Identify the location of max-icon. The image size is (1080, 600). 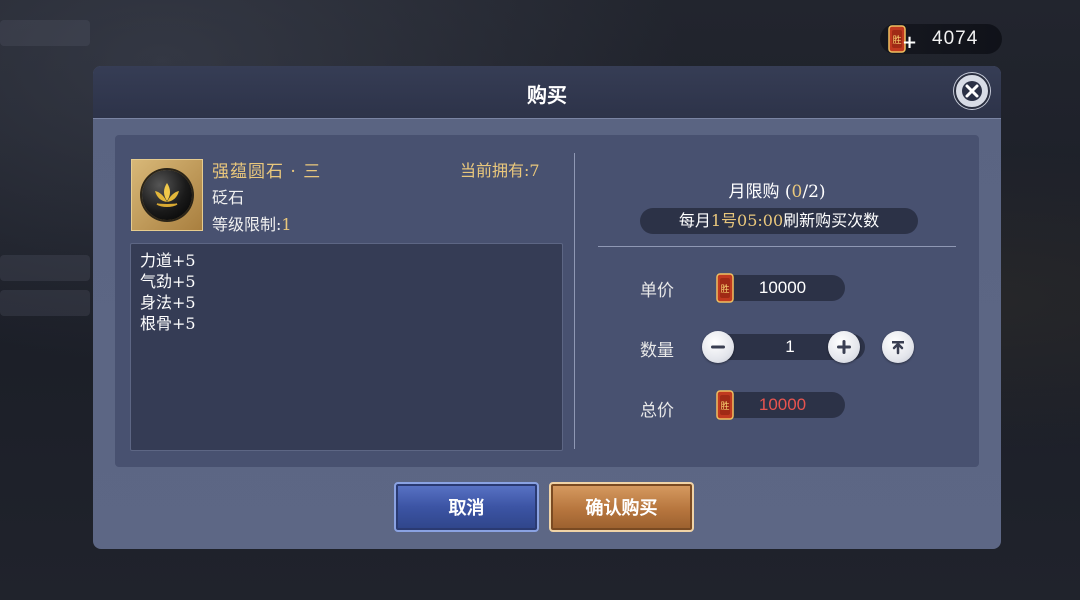
(898, 348).